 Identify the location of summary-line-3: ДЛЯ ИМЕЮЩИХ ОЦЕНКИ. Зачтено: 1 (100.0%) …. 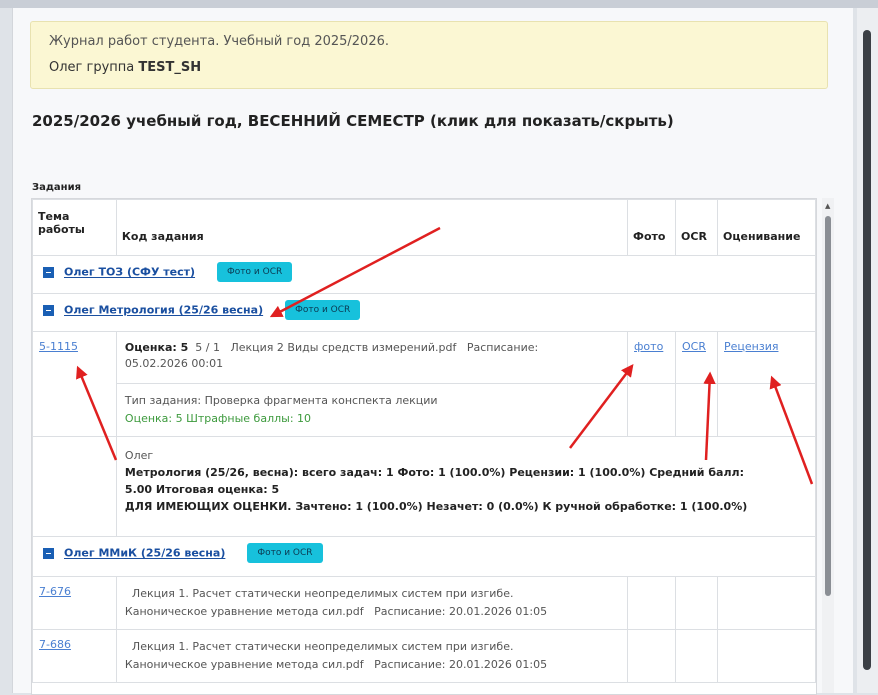
(436, 506).